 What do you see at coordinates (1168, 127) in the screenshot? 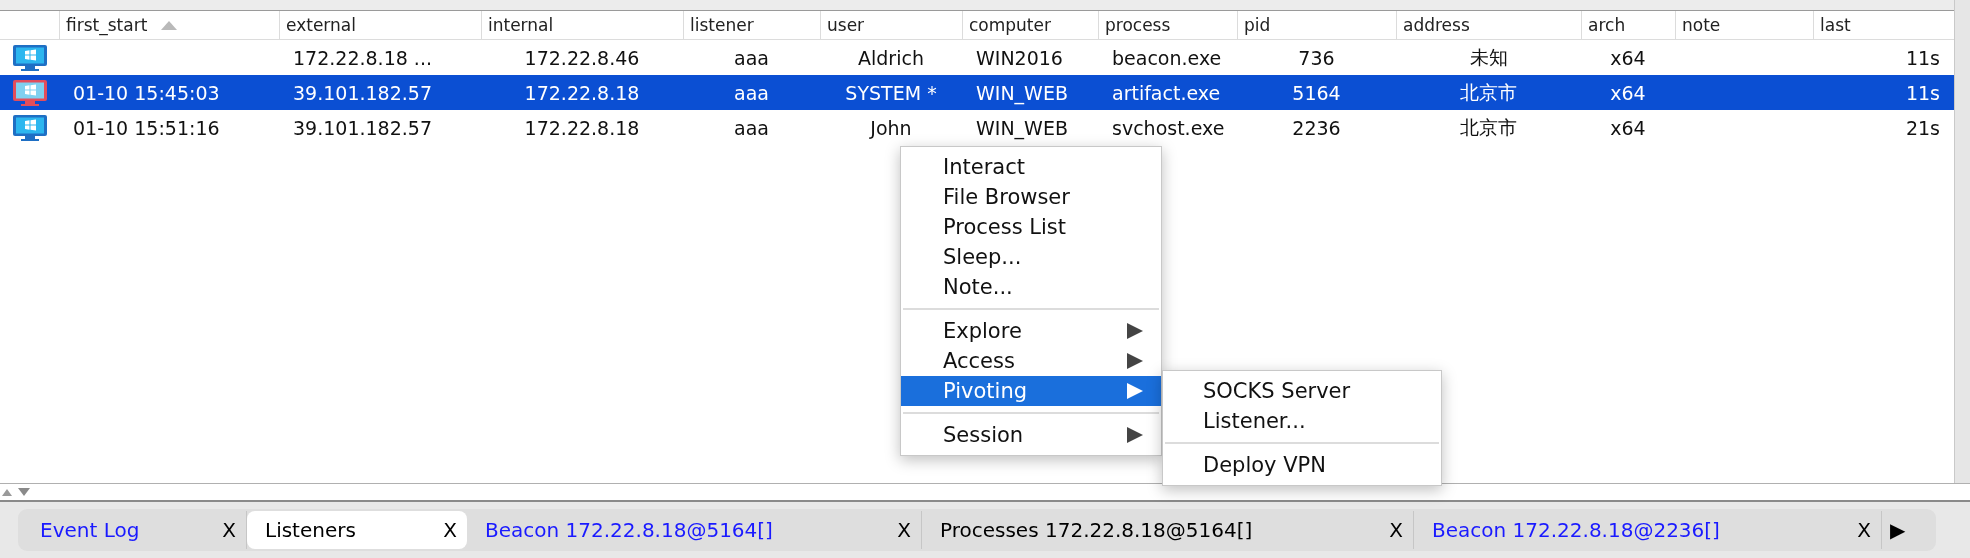
I see `table-cell: svchost.exe` at bounding box center [1168, 127].